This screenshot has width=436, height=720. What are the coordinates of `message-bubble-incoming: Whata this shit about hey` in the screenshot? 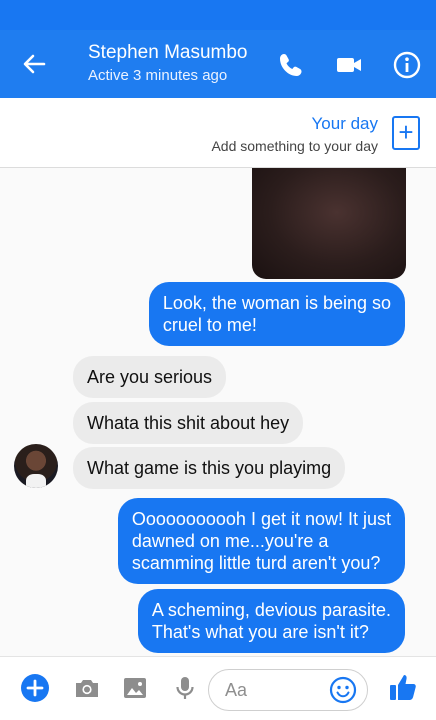 It's located at (188, 423).